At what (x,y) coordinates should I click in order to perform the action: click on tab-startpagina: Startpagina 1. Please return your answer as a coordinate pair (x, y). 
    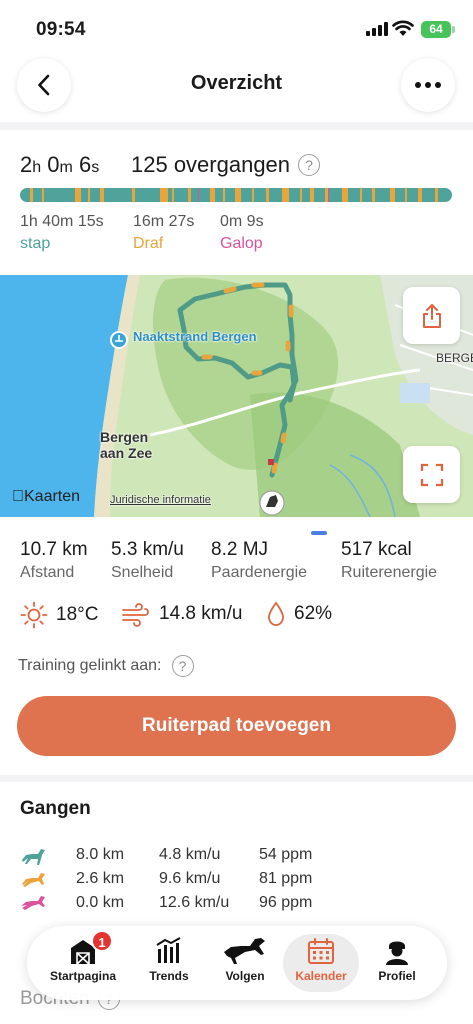
    Looking at the image, I should click on (83, 961).